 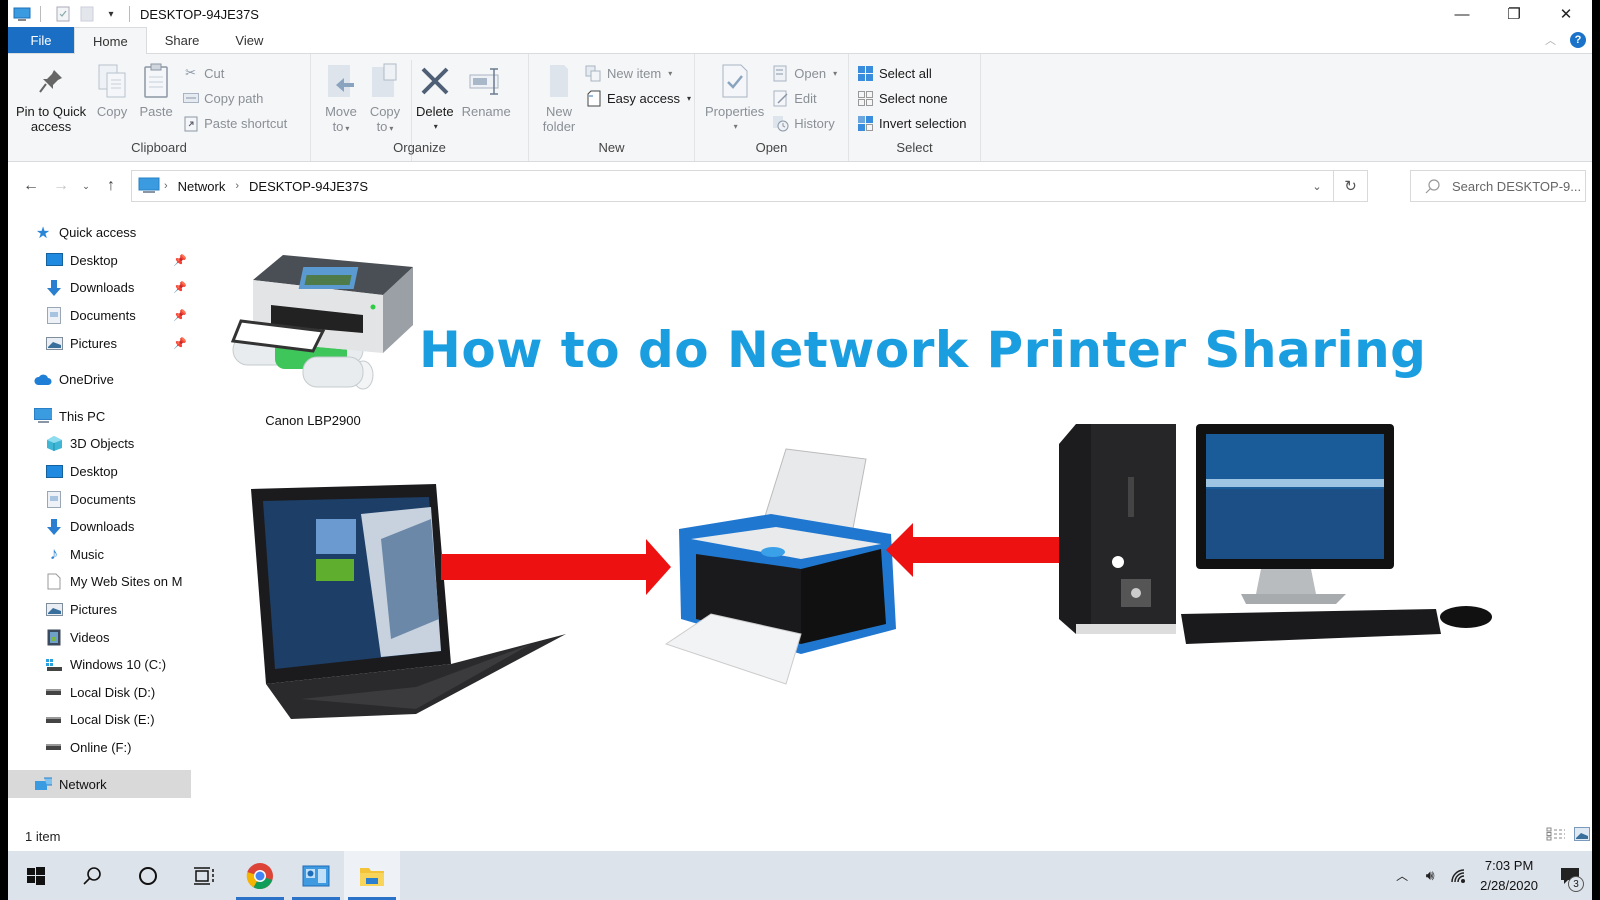 What do you see at coordinates (99, 720) in the screenshot?
I see `nav-drive-e: Local Disk (E:)` at bounding box center [99, 720].